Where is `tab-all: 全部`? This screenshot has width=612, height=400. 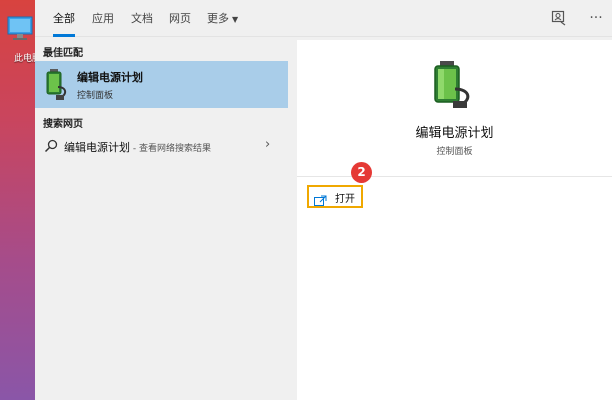 tab-all: 全部 is located at coordinates (64, 18).